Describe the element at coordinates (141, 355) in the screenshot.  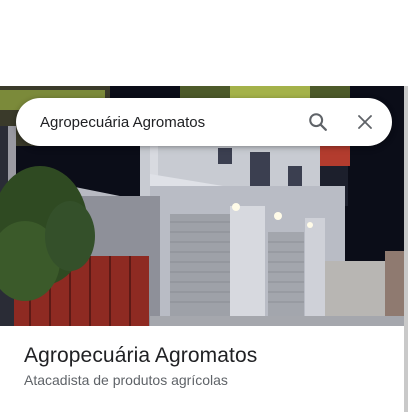
I see `place-title: Agropecuária Agromatos` at that location.